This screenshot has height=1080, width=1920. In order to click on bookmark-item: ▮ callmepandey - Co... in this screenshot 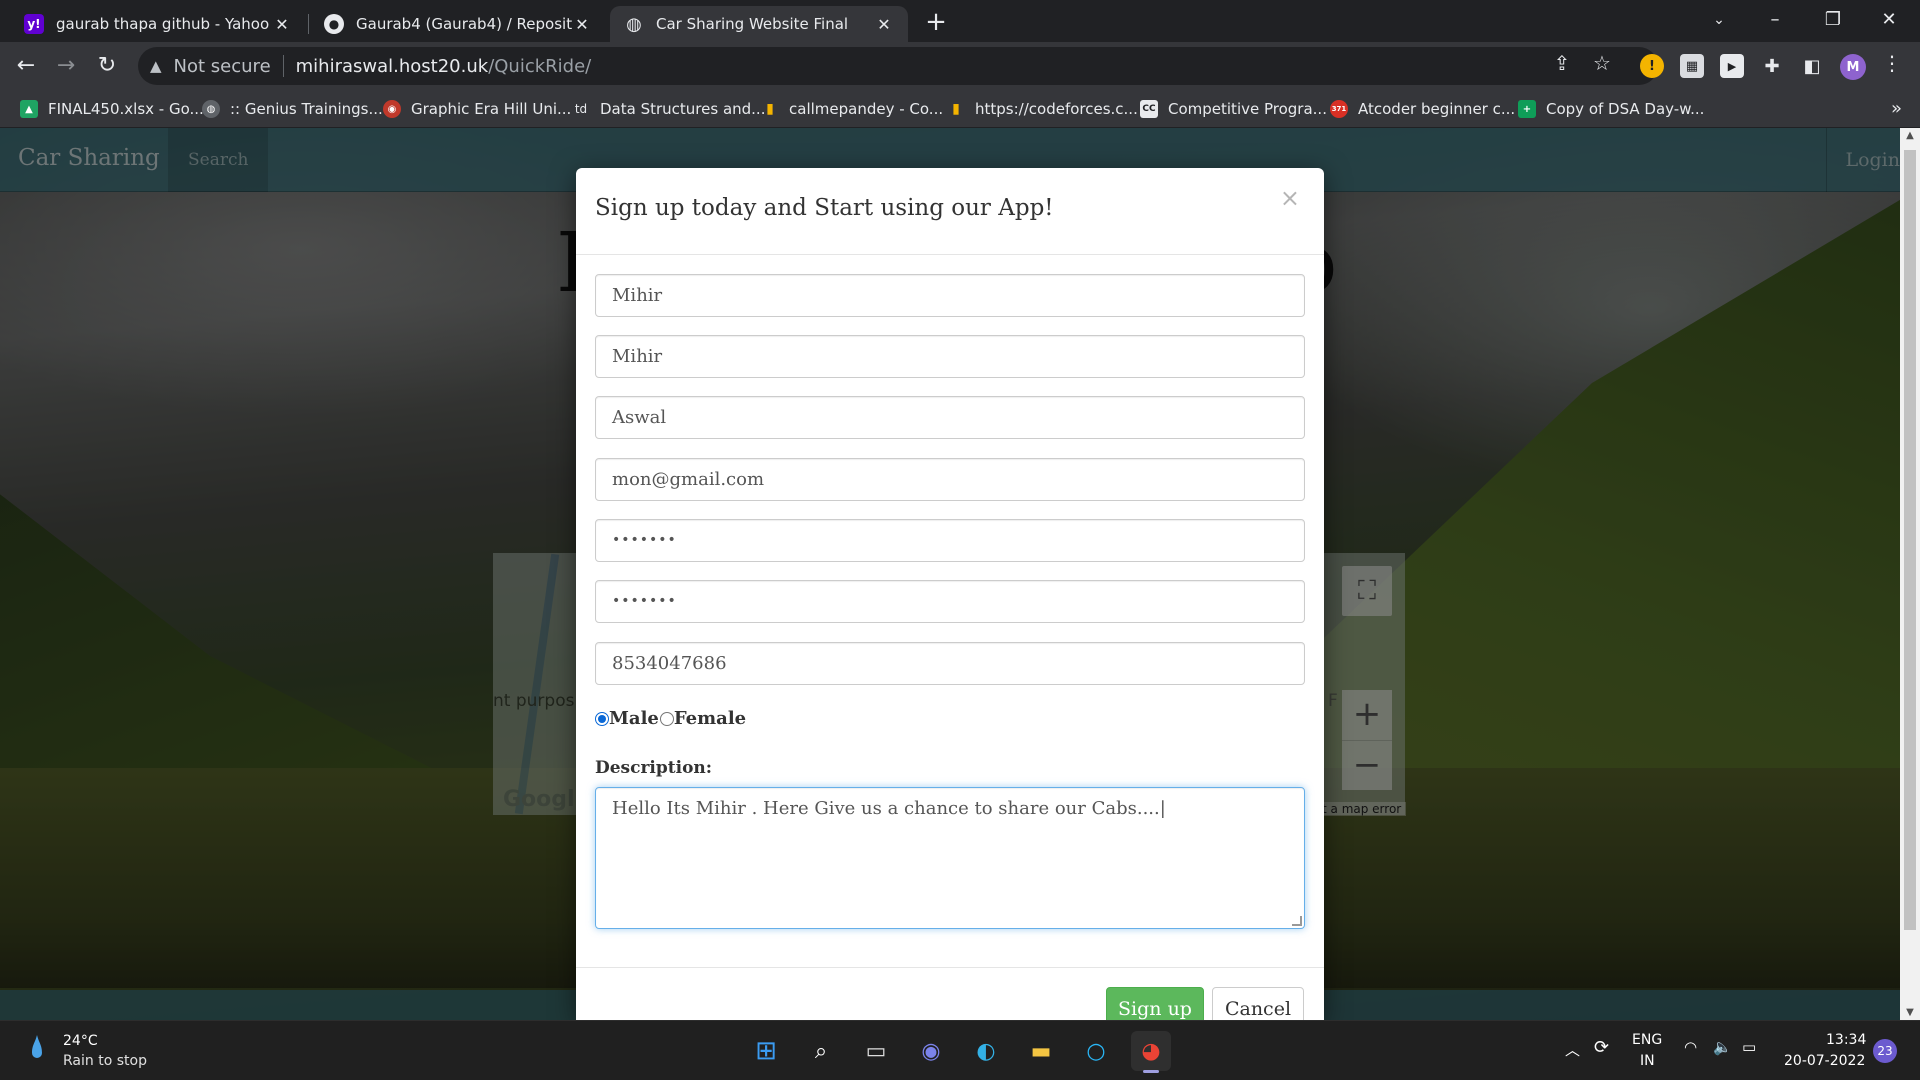, I will do `click(852, 109)`.